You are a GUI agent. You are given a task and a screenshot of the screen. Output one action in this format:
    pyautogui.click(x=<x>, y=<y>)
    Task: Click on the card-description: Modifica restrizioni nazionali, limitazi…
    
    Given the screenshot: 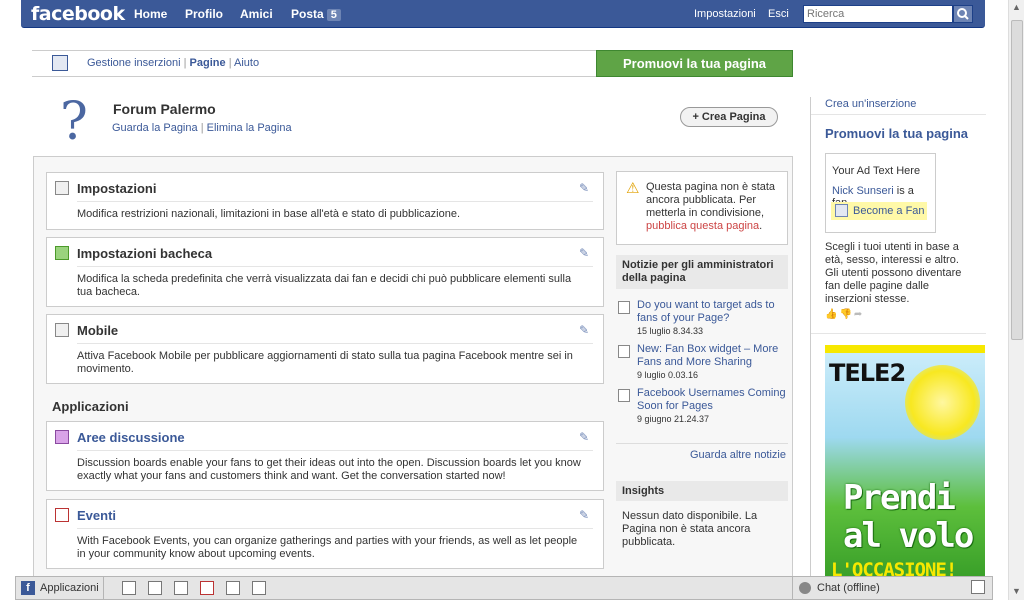 What is the action you would take?
    pyautogui.click(x=269, y=214)
    